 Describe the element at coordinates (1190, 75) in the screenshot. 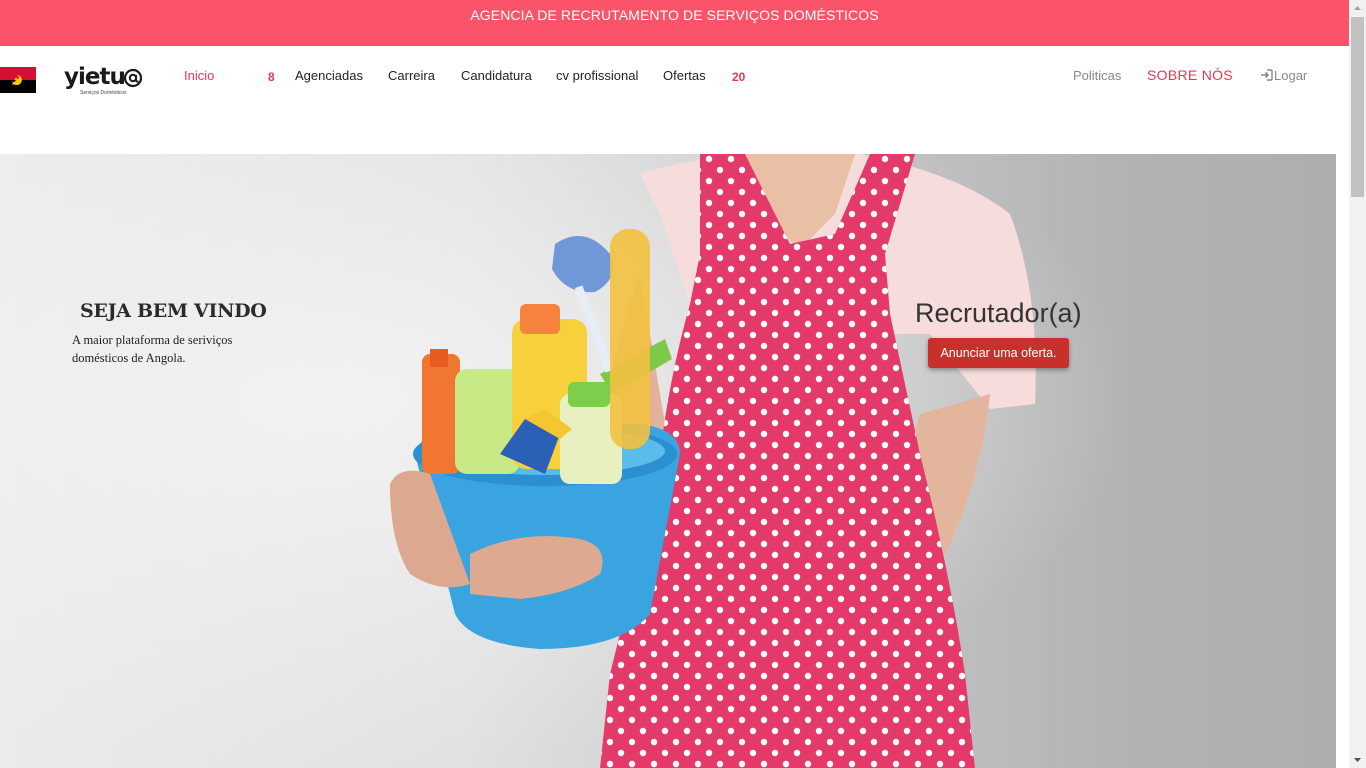

I see `nav-about: SOBRE NÓS` at that location.